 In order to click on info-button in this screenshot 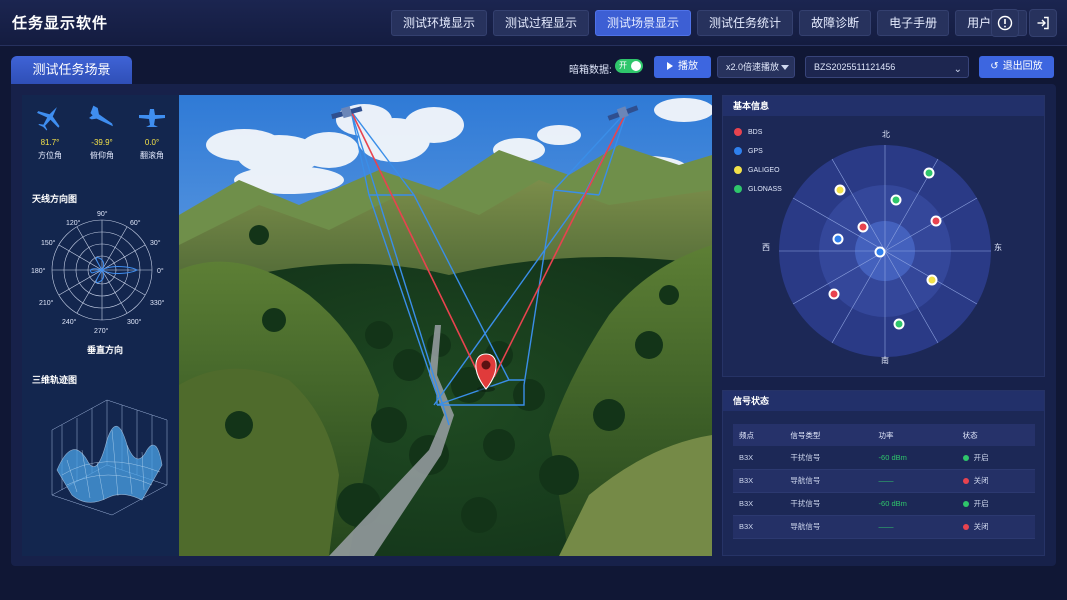, I will do `click(1005, 23)`.